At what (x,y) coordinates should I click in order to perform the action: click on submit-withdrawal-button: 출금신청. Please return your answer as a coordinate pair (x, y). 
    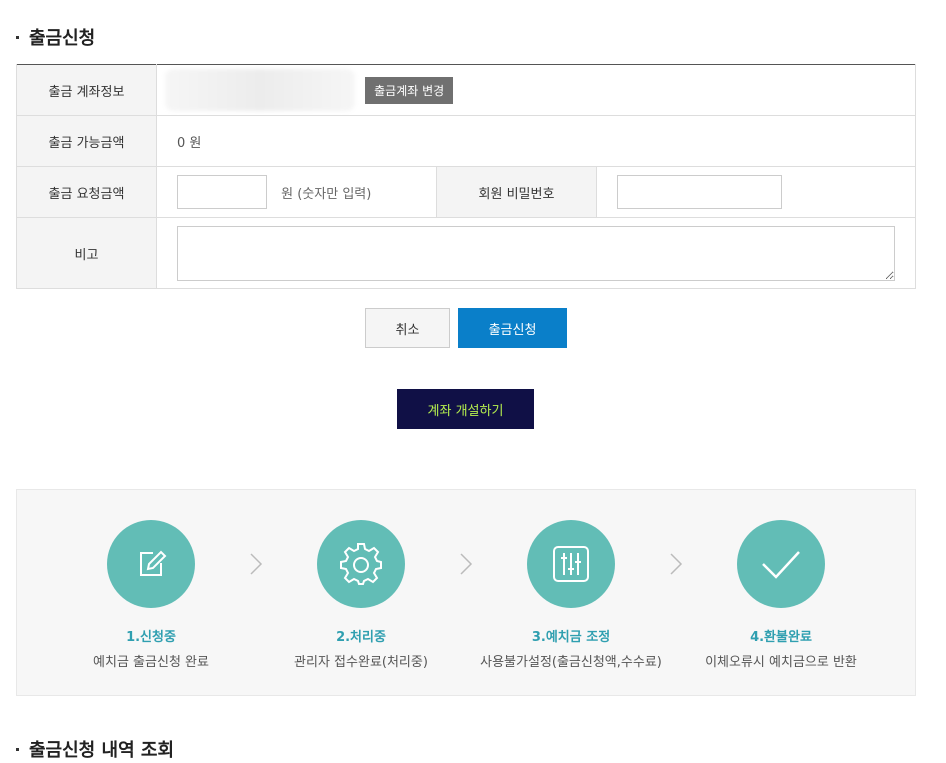
    Looking at the image, I should click on (512, 328).